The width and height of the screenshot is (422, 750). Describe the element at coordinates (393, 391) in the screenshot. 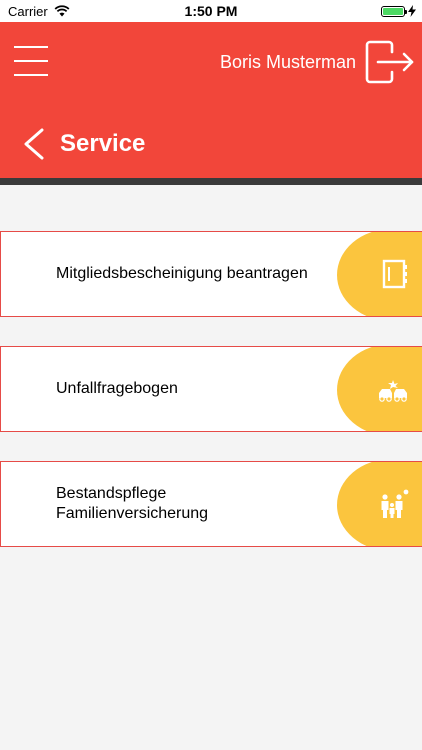

I see `car-accident-icon` at that location.